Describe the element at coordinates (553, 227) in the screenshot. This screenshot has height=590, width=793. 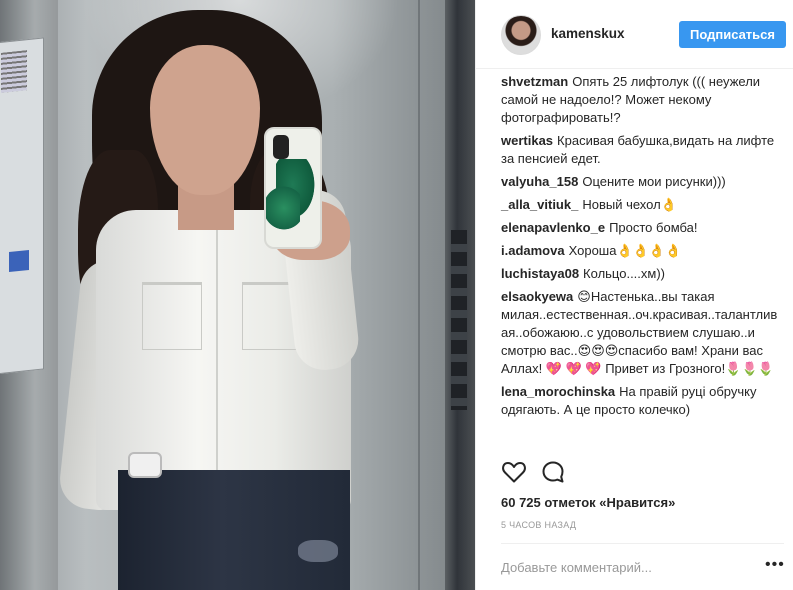
I see `comment-username: elenapavlenko_e` at that location.